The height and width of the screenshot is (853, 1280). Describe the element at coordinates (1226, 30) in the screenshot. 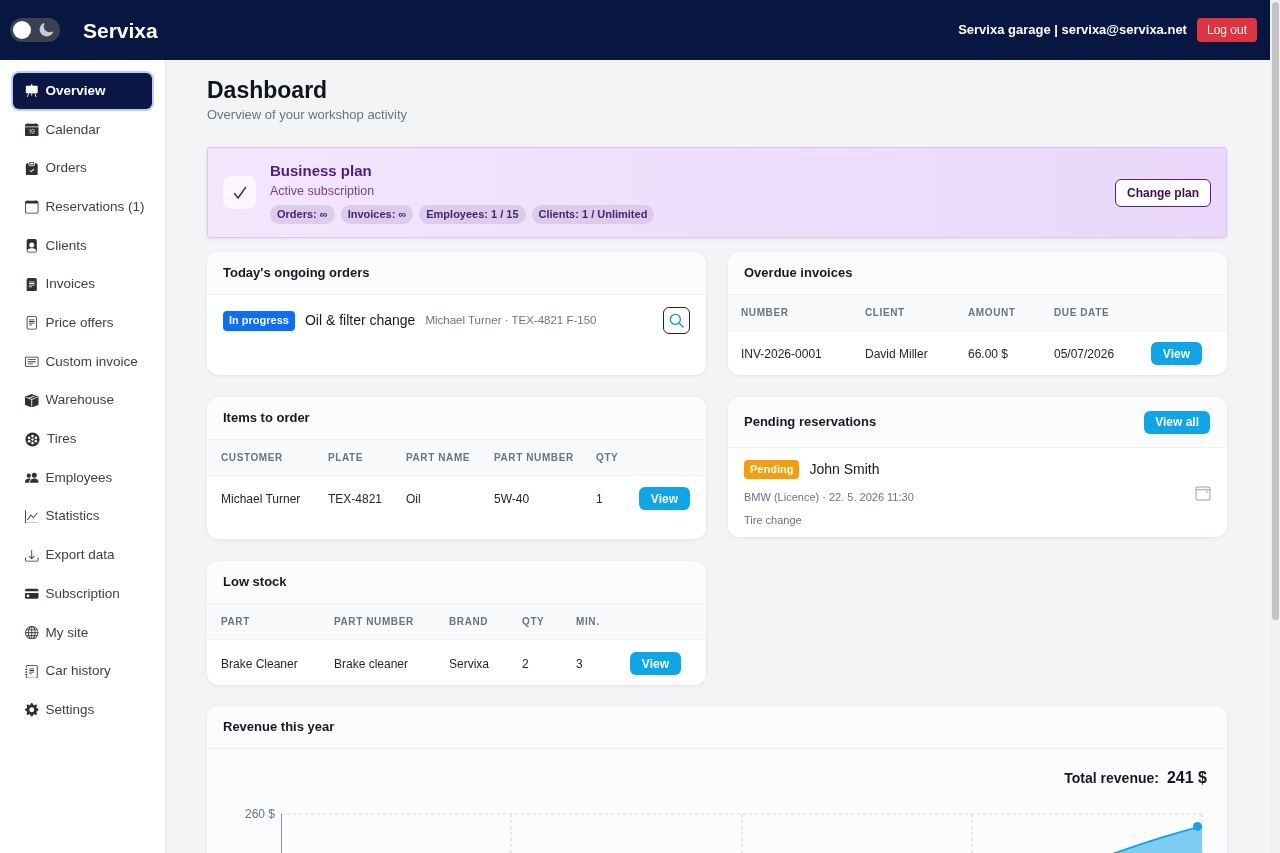

I see `logout-button: Log out` at that location.